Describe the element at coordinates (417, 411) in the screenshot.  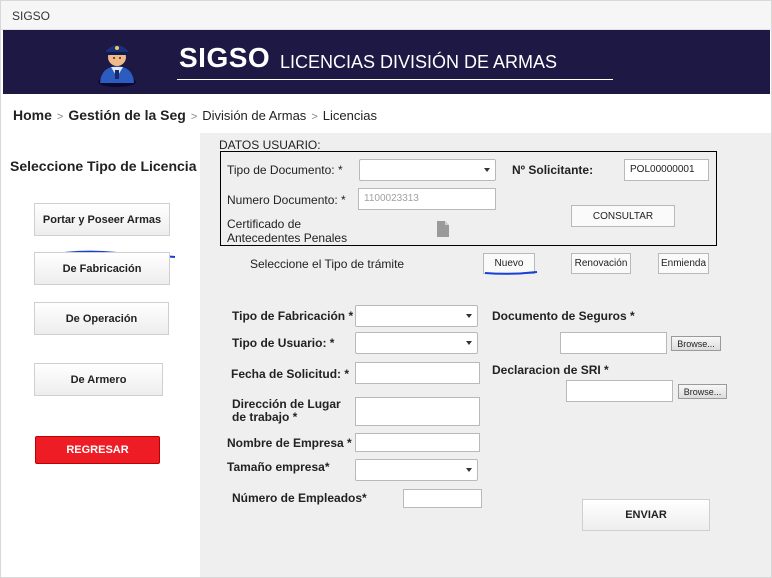
I see `direccion-field` at that location.